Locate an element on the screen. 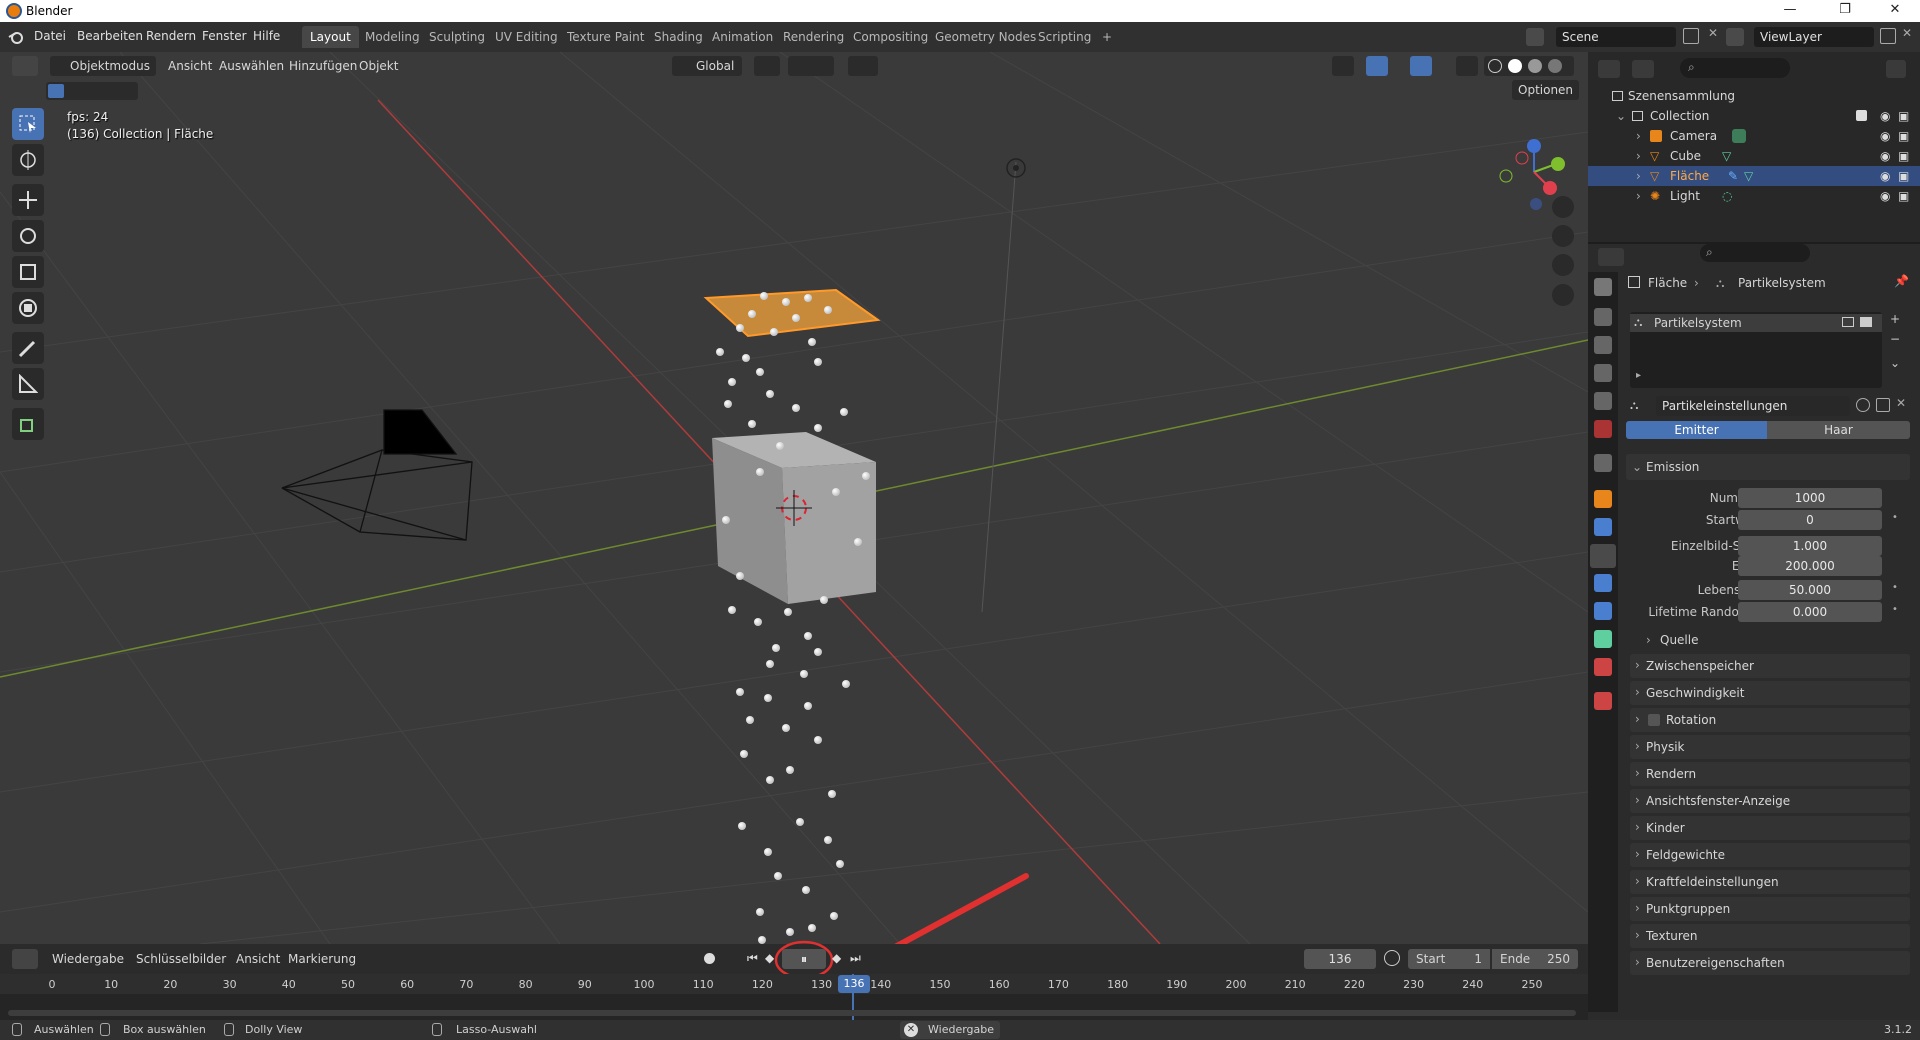 This screenshot has width=1920, height=1040. pan-hand-icon is located at coordinates (1563, 236).